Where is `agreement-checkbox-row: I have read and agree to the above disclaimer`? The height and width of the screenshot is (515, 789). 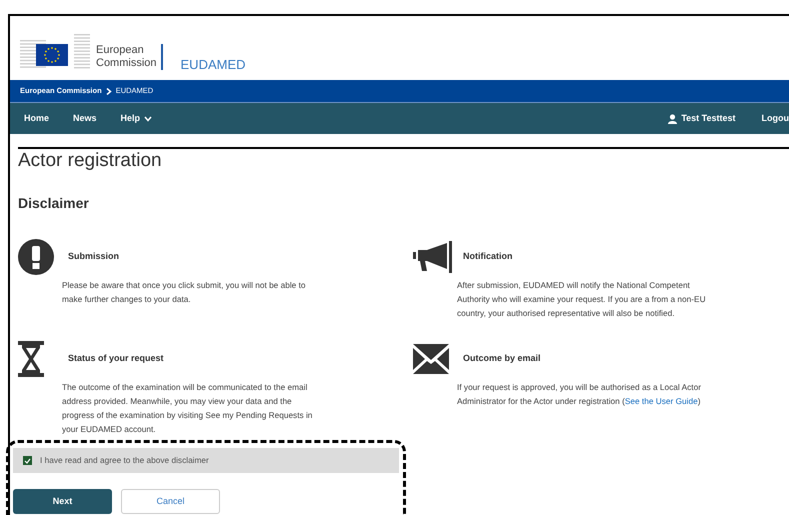 agreement-checkbox-row: I have read and agree to the above disclaimer is located at coordinates (206, 460).